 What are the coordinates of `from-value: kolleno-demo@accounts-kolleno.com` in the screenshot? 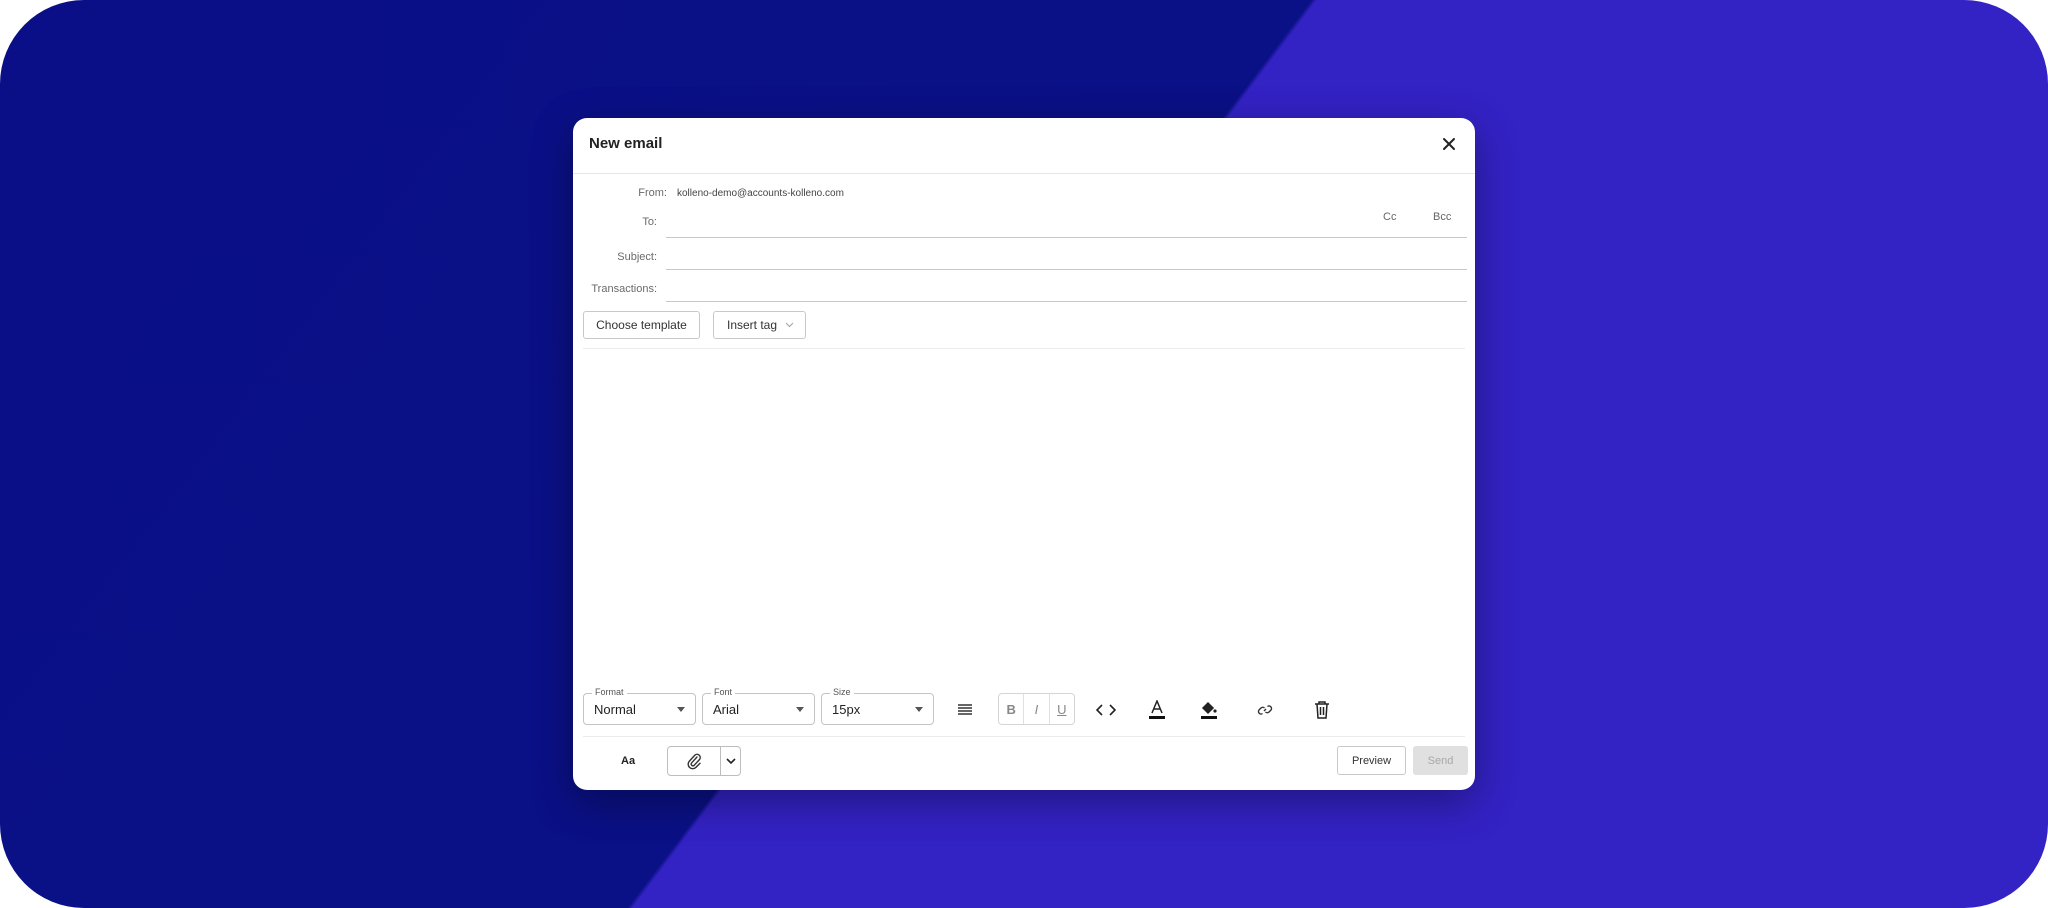 It's located at (760, 193).